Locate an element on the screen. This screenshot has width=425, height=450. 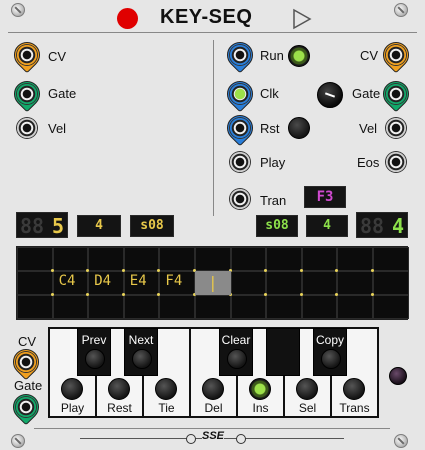
module-title: KEY-SEQ is located at coordinates (206, 17).